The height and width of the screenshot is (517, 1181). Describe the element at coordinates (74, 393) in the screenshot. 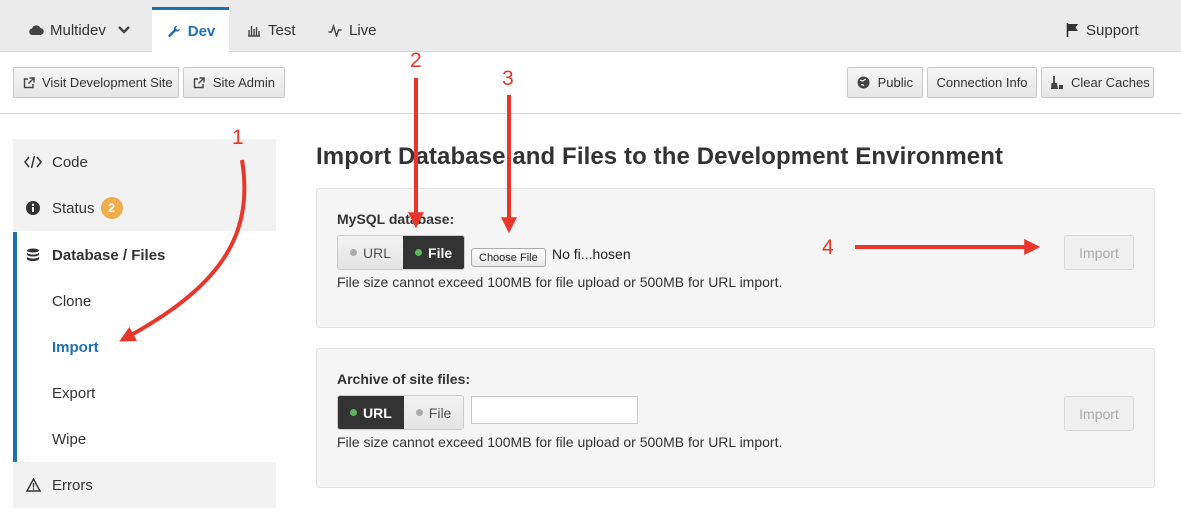

I see `sidebar-item-export-label: Export` at that location.